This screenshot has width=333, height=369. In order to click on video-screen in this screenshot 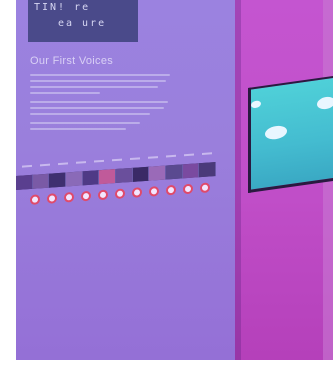, I will do `click(290, 134)`.